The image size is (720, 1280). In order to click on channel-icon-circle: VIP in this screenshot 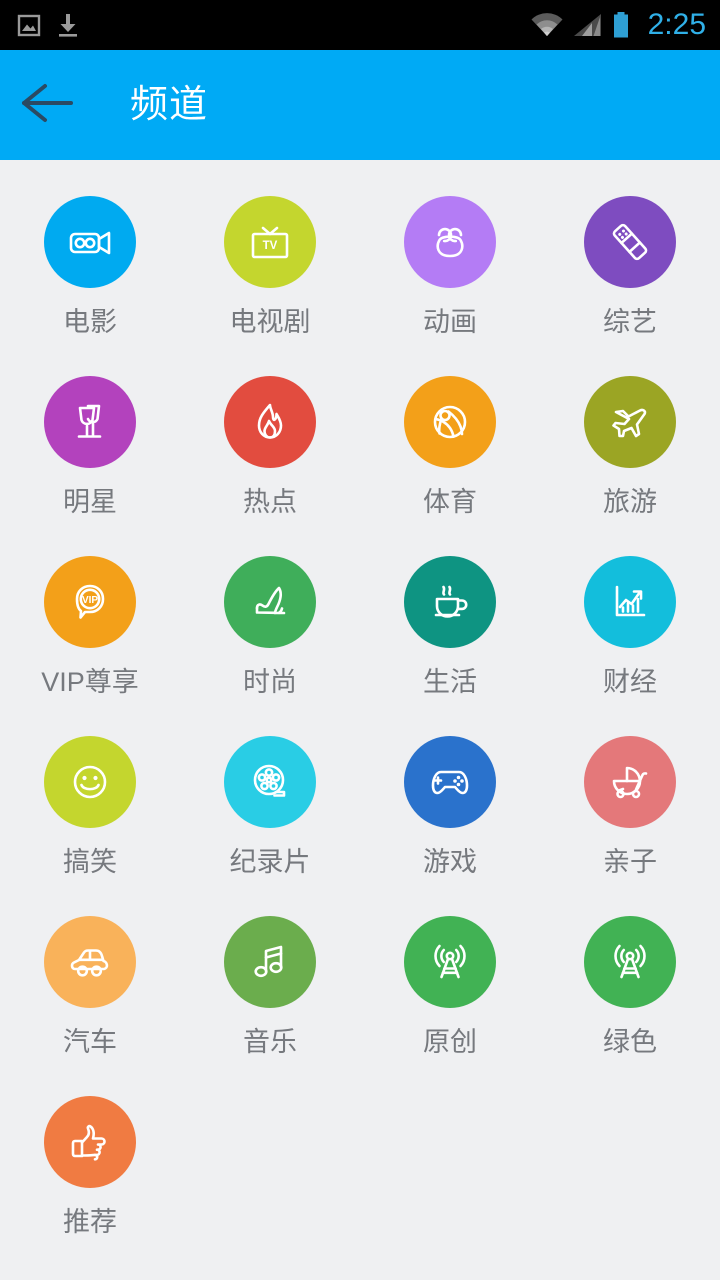, I will do `click(90, 602)`.